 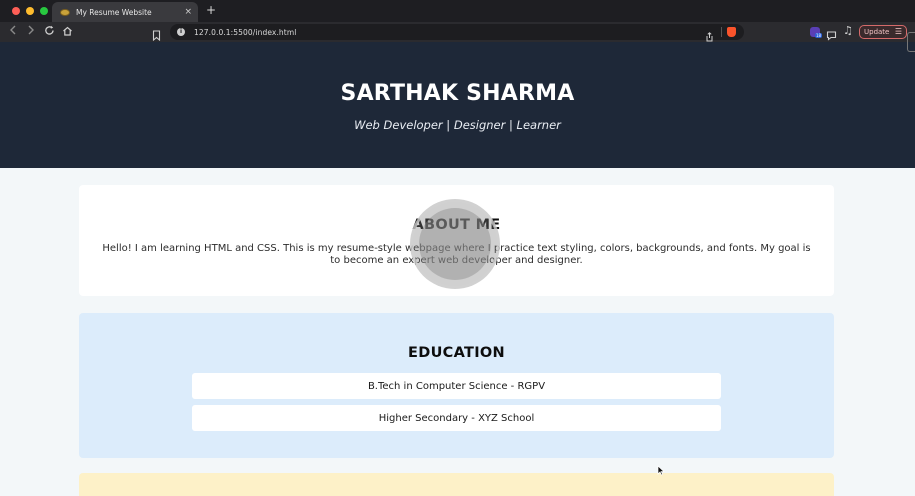 I want to click on menu-icon: ☰, so click(x=898, y=32).